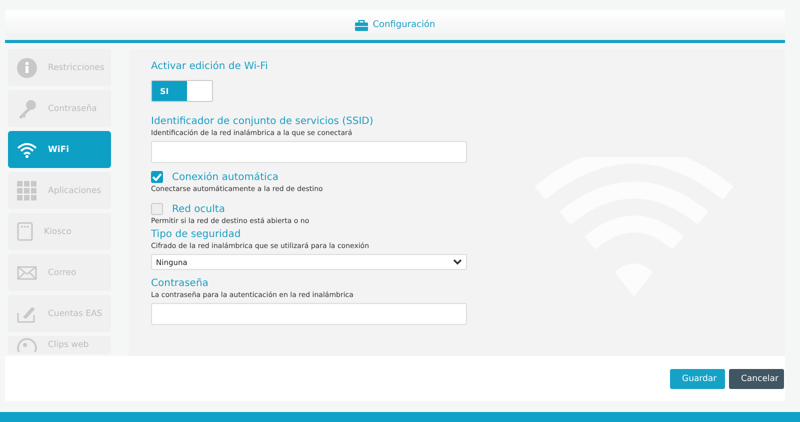 The image size is (800, 422). I want to click on checkbox-label: Red oculta, so click(198, 209).